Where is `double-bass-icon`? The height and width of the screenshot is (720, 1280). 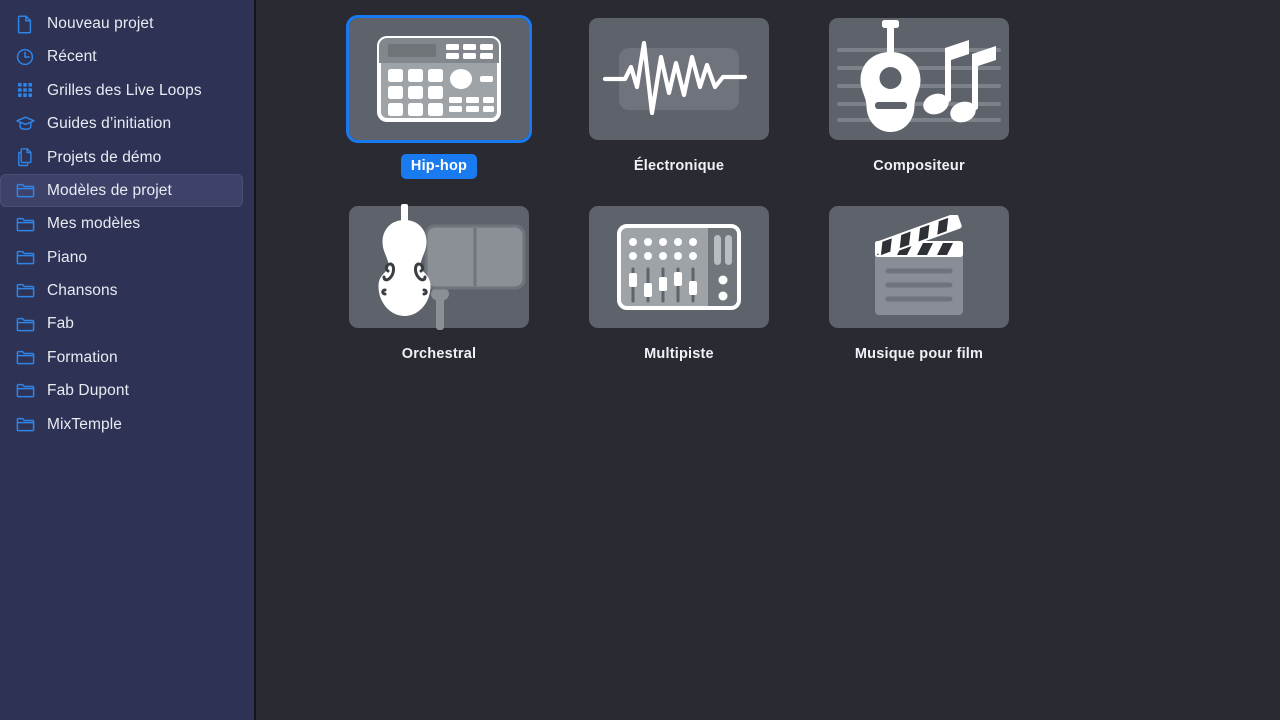
double-bass-icon is located at coordinates (439, 266).